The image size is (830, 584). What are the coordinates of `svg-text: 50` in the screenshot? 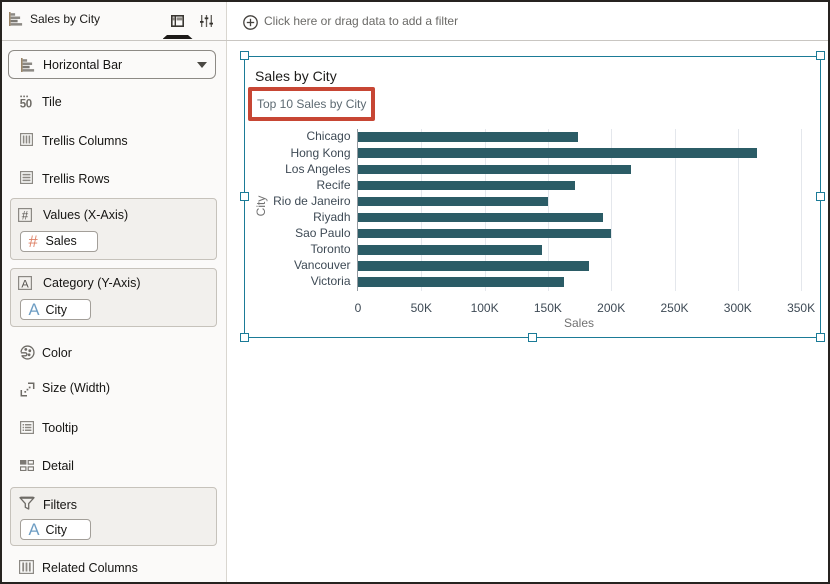 It's located at (26, 103).